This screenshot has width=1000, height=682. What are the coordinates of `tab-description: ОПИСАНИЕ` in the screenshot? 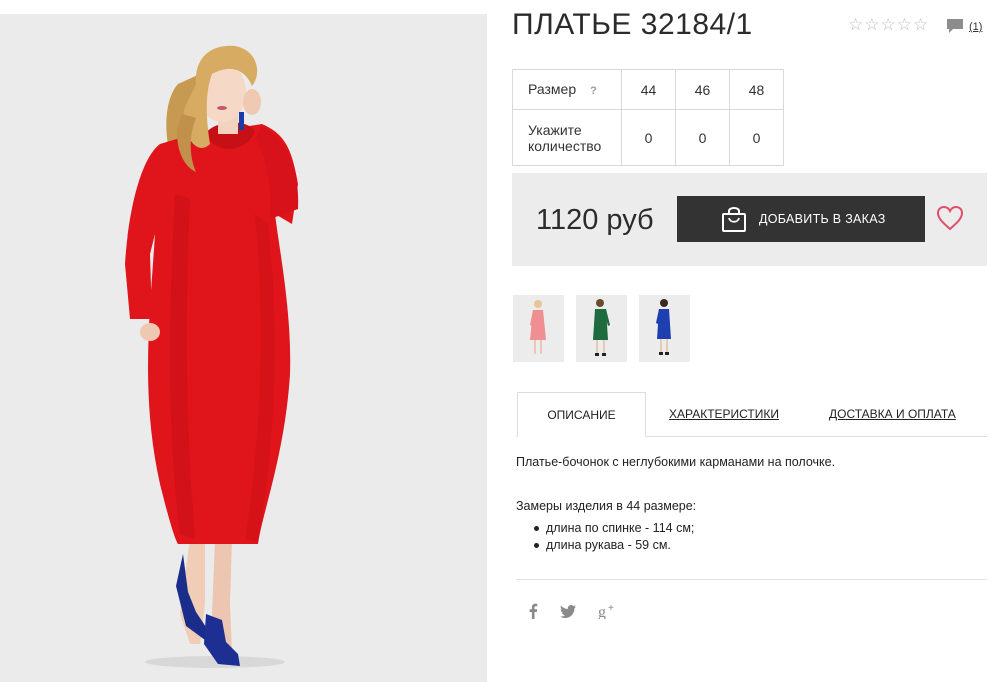 It's located at (581, 414).